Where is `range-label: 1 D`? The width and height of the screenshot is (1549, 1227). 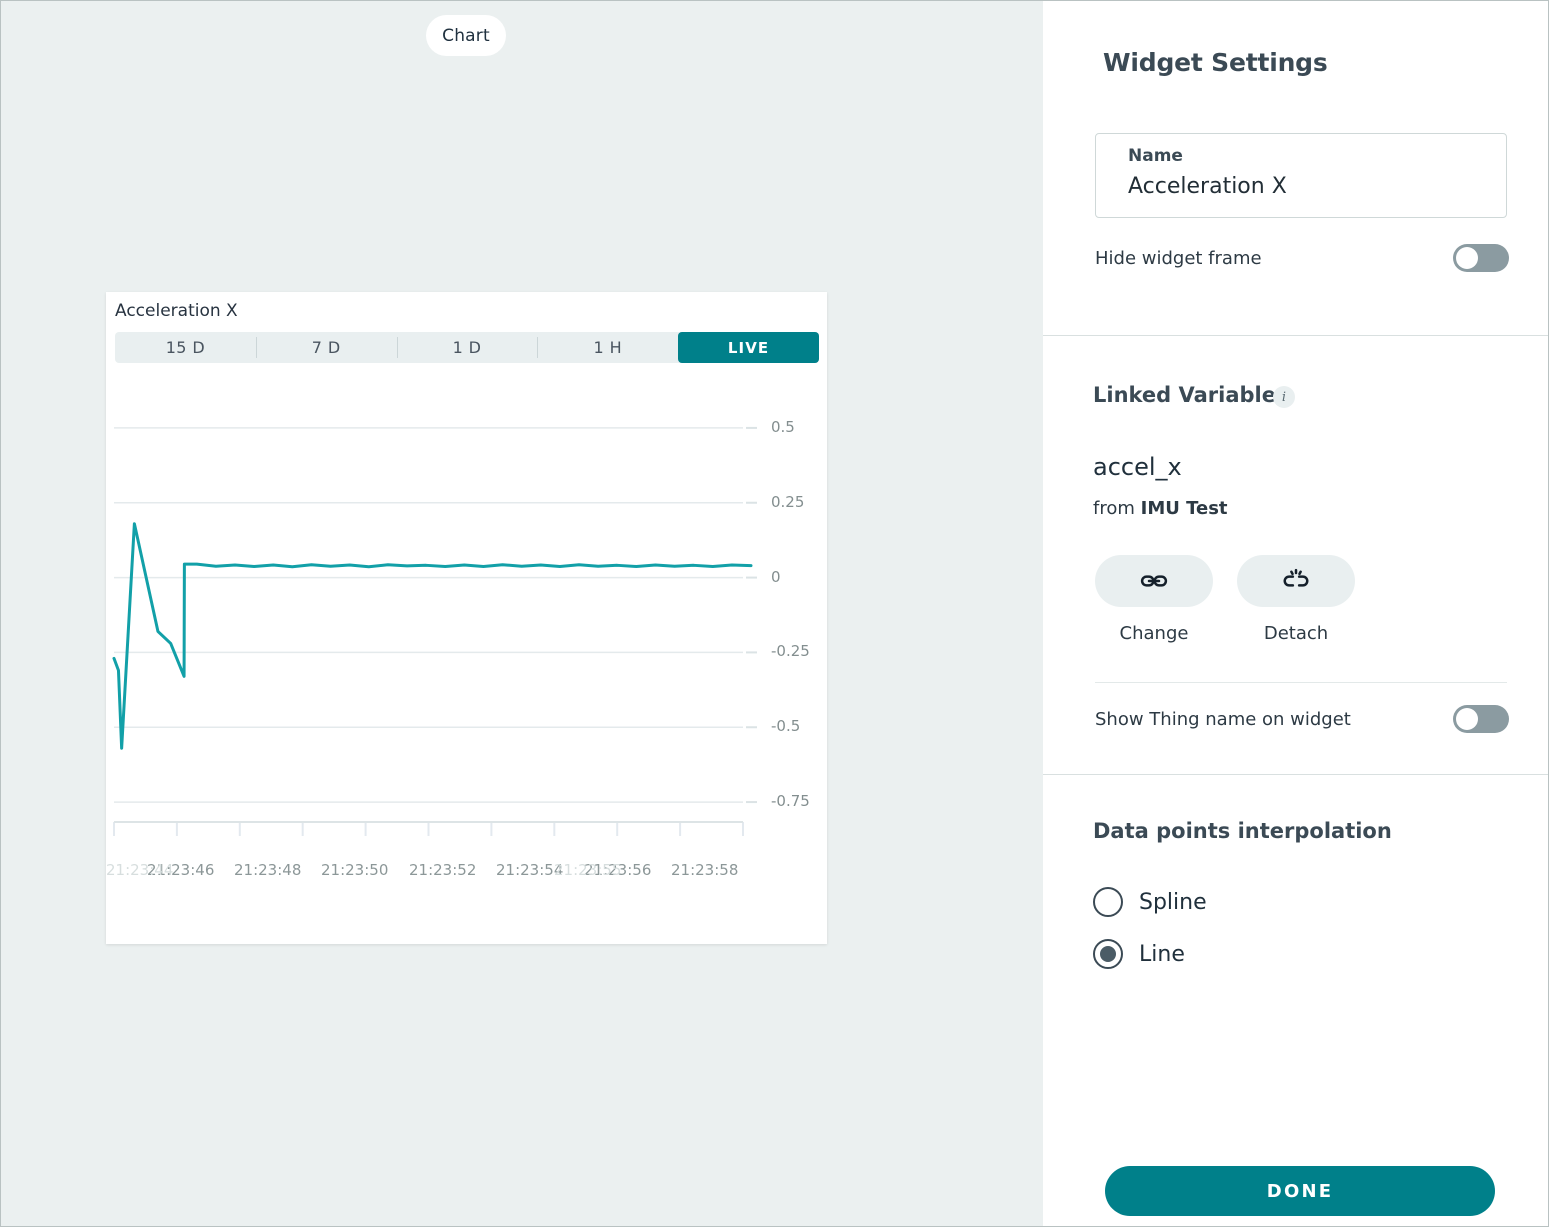 range-label: 1 D is located at coordinates (467, 347).